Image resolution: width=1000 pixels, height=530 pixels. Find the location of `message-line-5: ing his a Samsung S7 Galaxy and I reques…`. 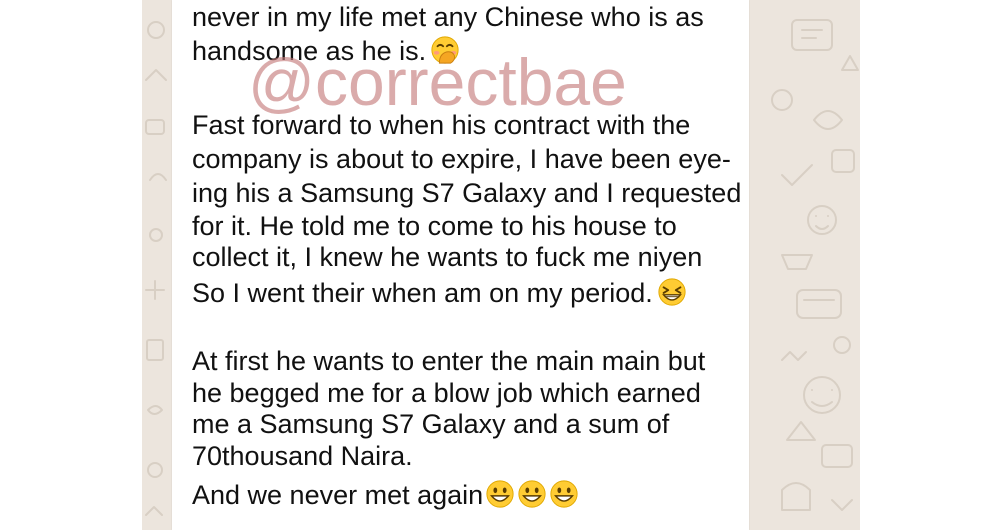

message-line-5: ing his a Samsung S7 Galaxy and I reques… is located at coordinates (467, 193).